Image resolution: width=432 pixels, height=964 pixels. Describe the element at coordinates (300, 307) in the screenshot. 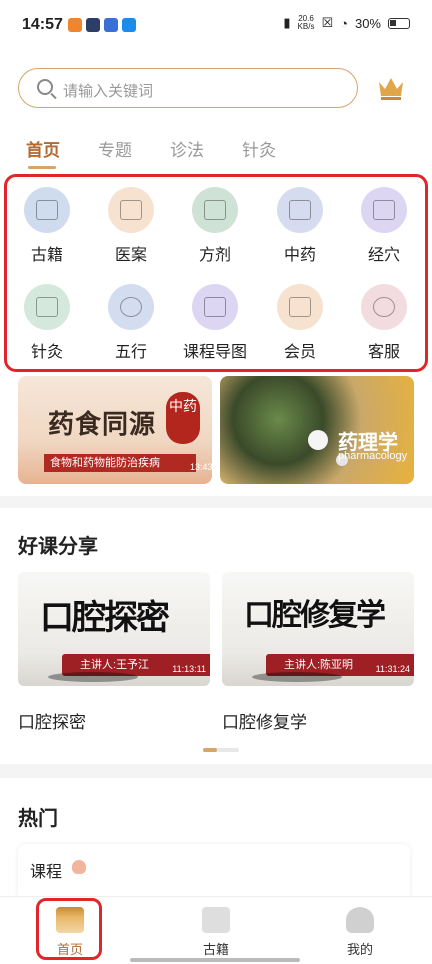

I see `vip-crown-icon` at that location.